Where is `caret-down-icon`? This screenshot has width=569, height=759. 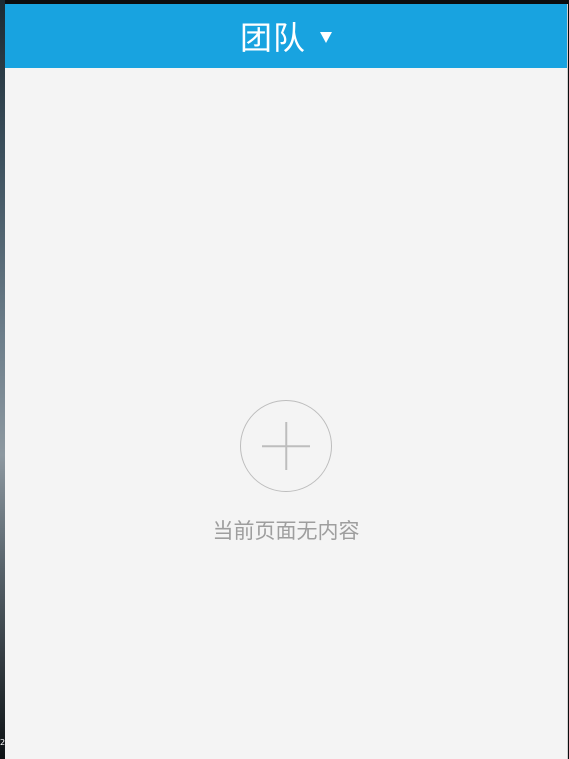
caret-down-icon is located at coordinates (326, 37).